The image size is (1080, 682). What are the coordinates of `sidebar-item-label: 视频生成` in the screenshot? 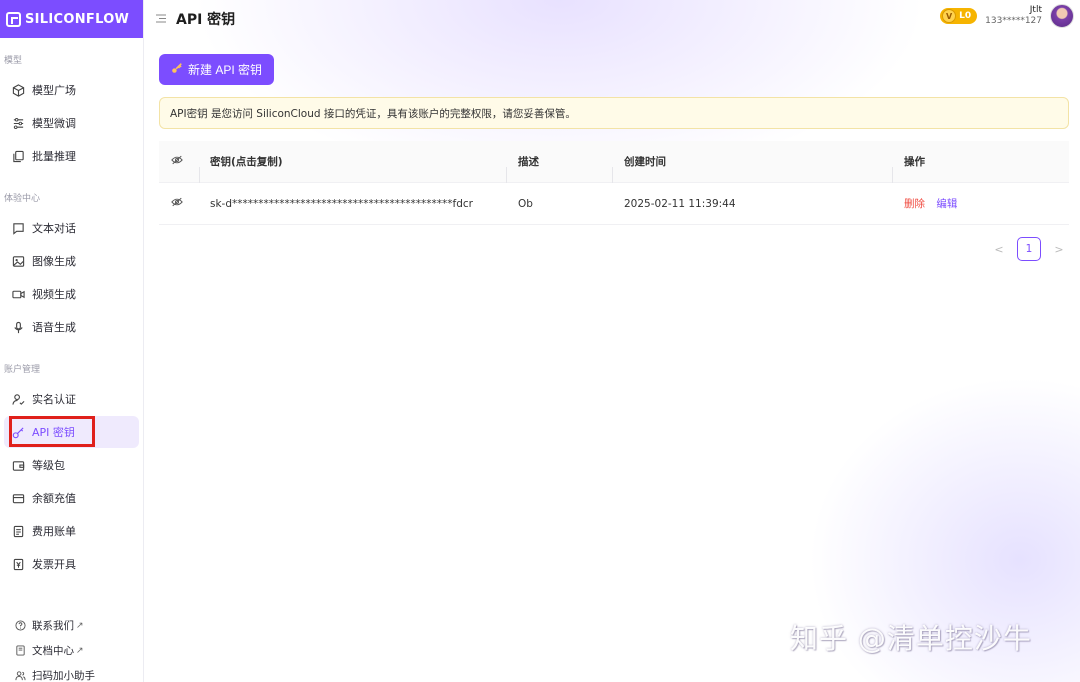 It's located at (54, 294).